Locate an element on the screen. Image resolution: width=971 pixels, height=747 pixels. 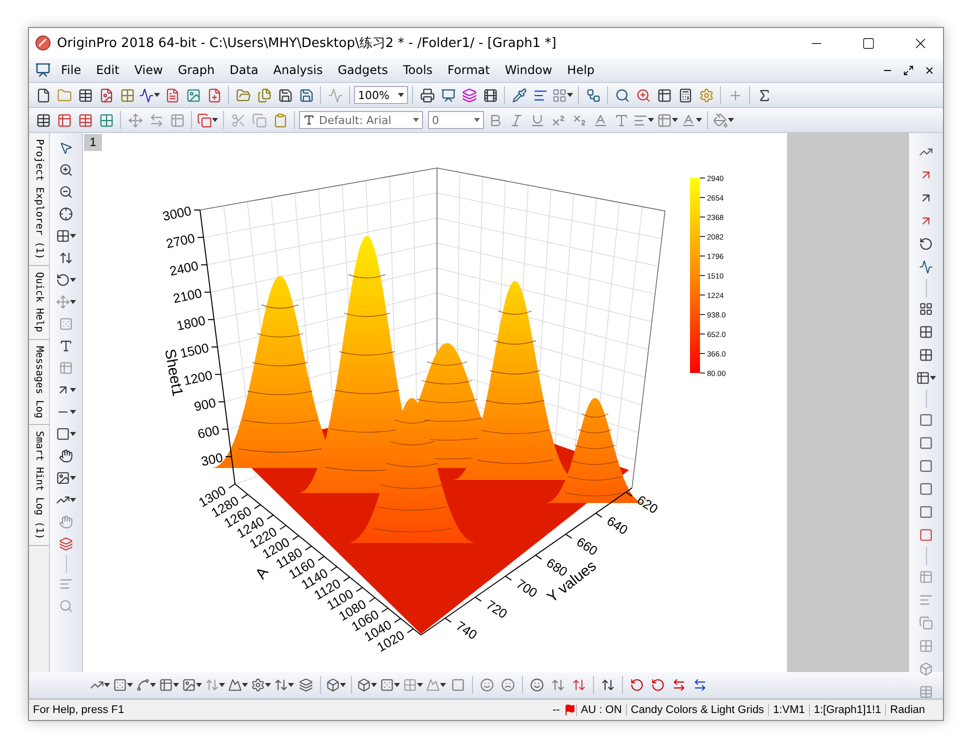
window-title: OriginPro 2018 64-bit - C:\Users\MHY\Desktop\练习2 * - /Folder1/ - [Graph1 *] is located at coordinates (307, 43).